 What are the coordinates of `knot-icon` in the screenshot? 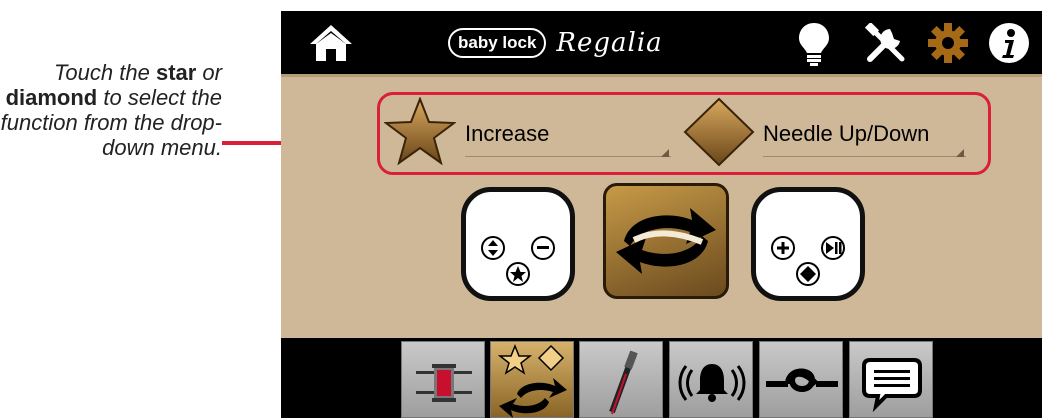 It's located at (802, 380).